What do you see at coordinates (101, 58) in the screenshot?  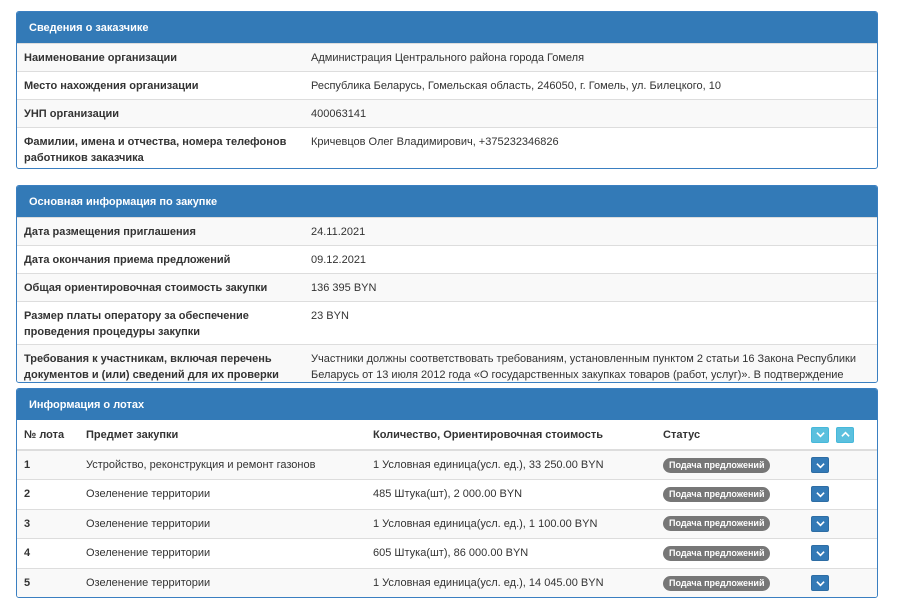 I see `row-label: Наименование организации` at bounding box center [101, 58].